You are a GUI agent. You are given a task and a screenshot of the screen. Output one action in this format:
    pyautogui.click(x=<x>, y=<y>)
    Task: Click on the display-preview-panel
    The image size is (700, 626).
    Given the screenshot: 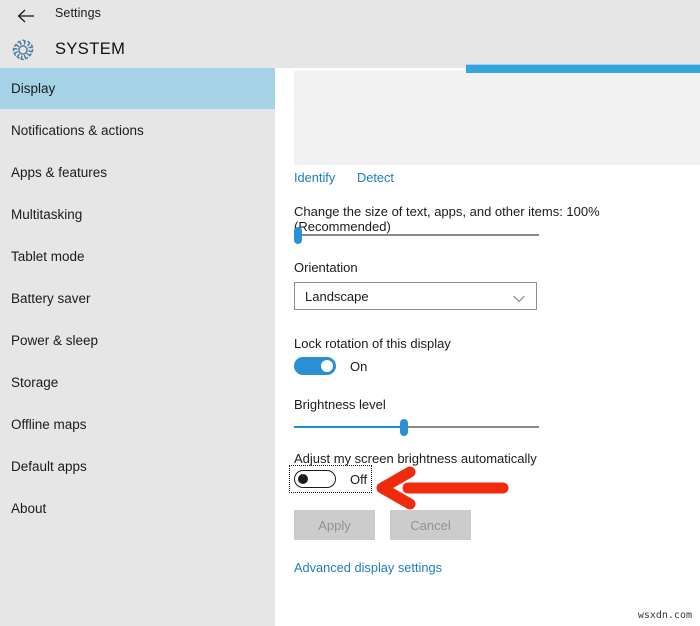 What is the action you would take?
    pyautogui.click(x=497, y=118)
    